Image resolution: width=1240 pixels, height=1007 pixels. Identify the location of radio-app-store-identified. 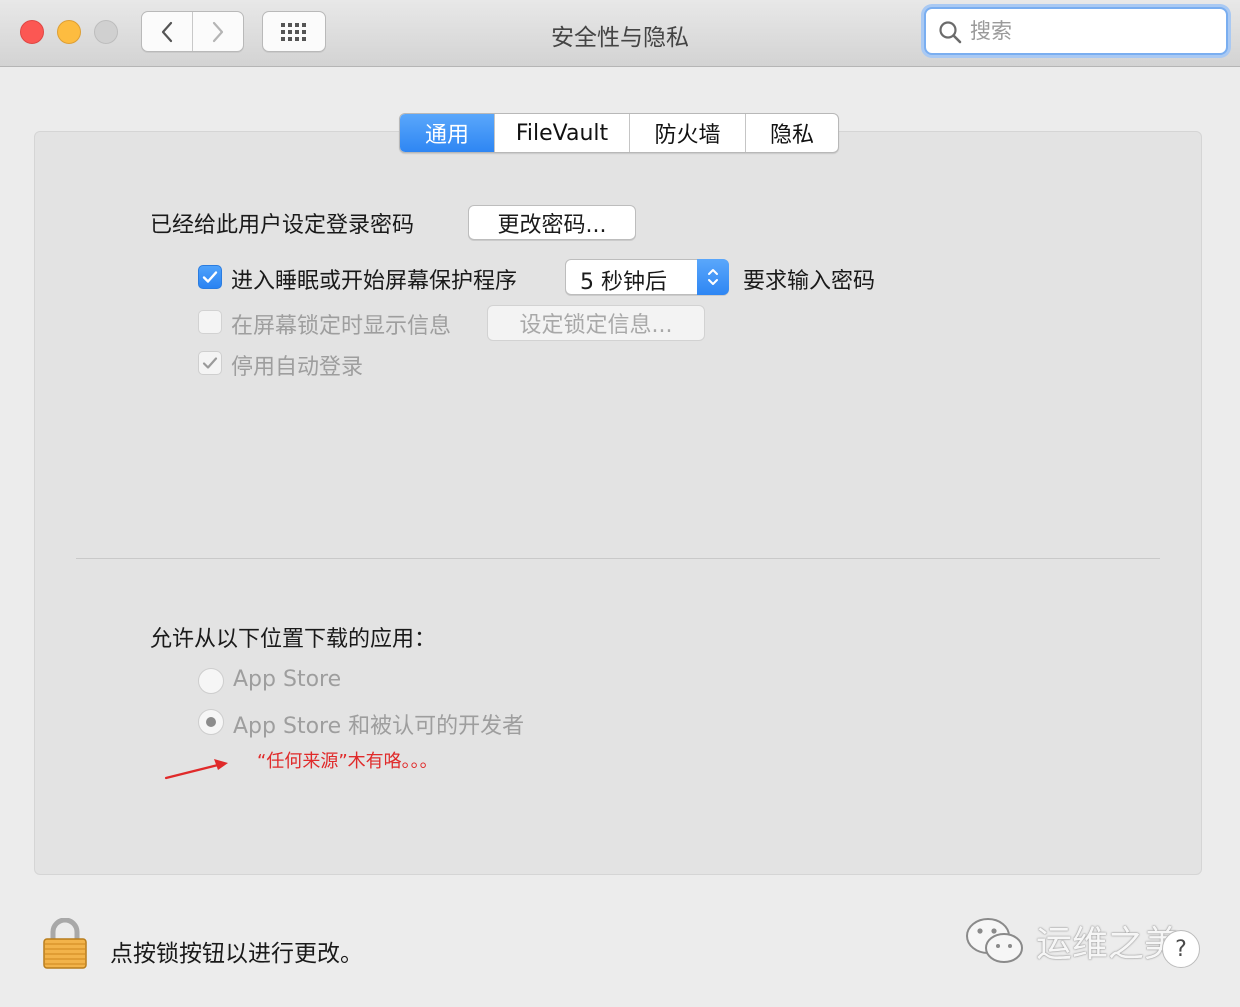
(211, 722).